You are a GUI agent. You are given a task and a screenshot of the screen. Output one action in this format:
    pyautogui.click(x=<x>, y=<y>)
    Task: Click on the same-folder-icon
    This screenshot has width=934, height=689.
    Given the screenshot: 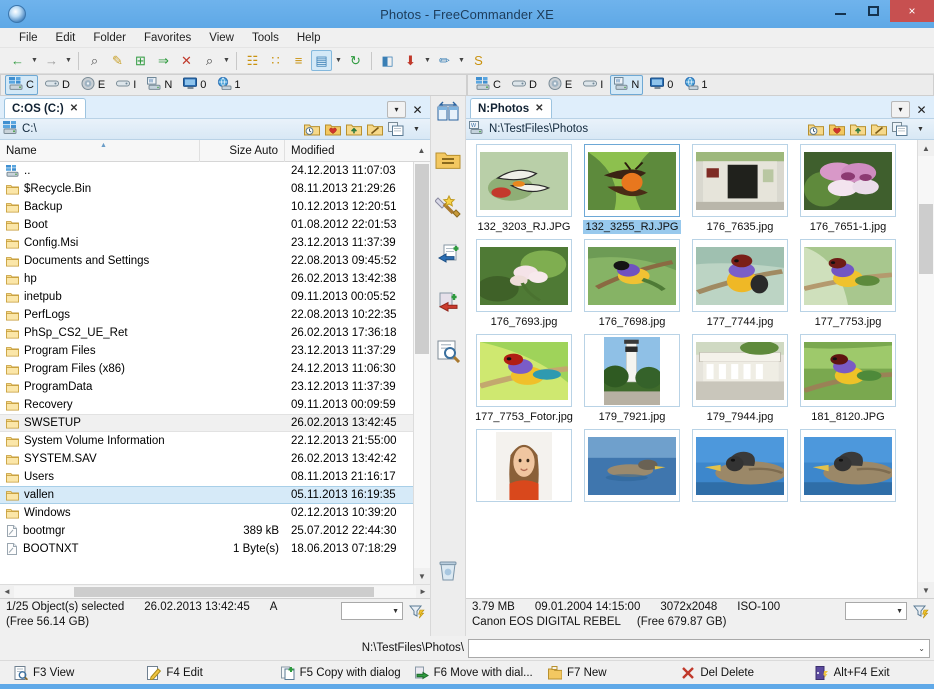 What is the action you would take?
    pyautogui.click(x=448, y=159)
    